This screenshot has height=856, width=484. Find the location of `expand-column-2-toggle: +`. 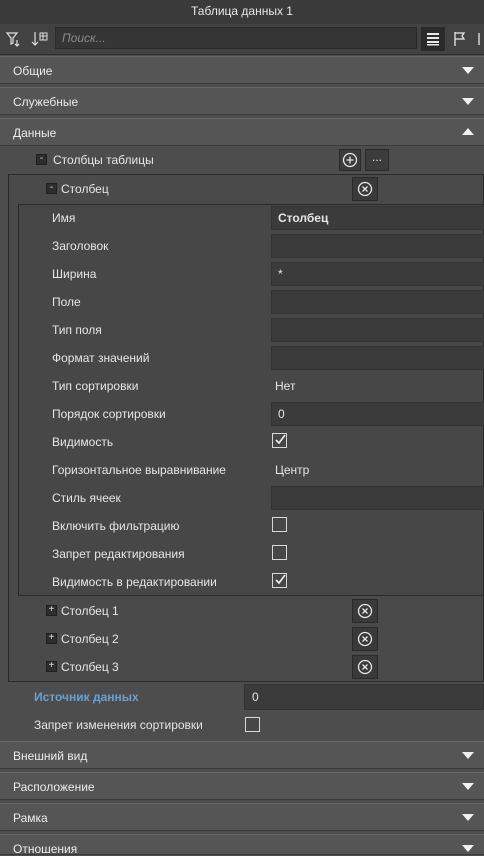

expand-column-2-toggle: + is located at coordinates (51, 638).